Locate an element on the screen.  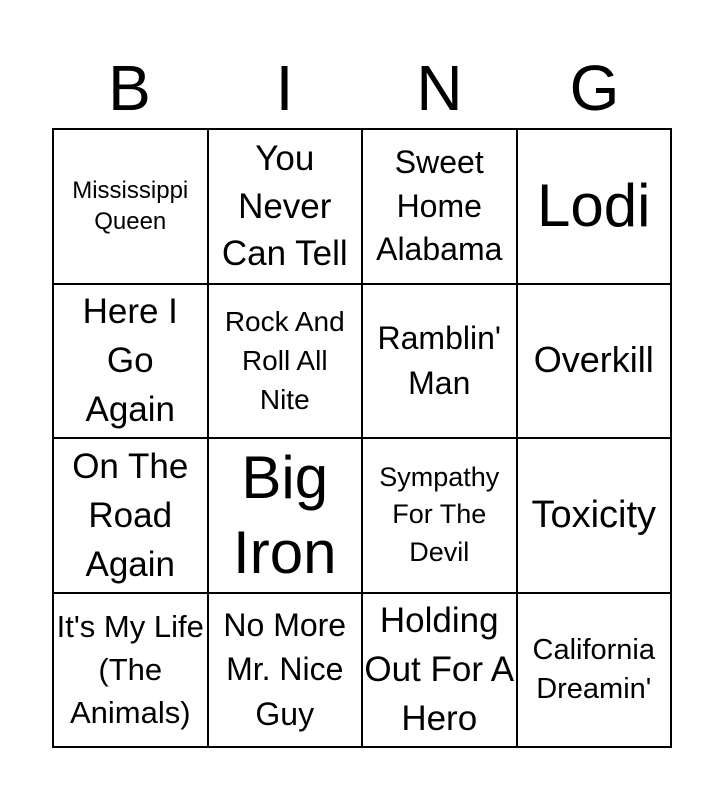
cell-text: Sweet Home Alabama is located at coordinates (439, 205).